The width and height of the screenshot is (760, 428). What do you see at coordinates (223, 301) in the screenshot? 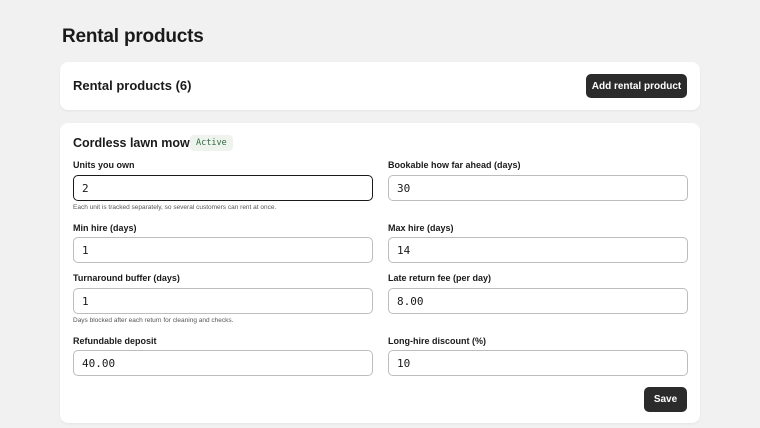
I see `turnaround-input` at bounding box center [223, 301].